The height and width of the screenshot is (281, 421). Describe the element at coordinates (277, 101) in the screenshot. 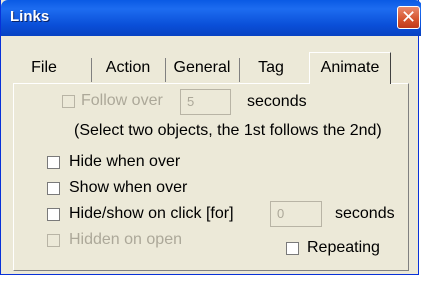

I see `follow-over-unit: seconds` at that location.